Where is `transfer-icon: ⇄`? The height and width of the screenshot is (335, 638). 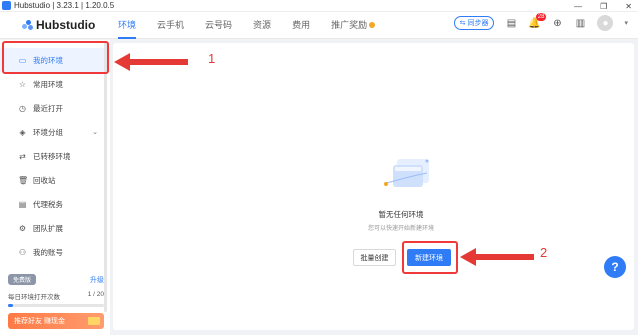
transfer-icon: ⇄ is located at coordinates (22, 156).